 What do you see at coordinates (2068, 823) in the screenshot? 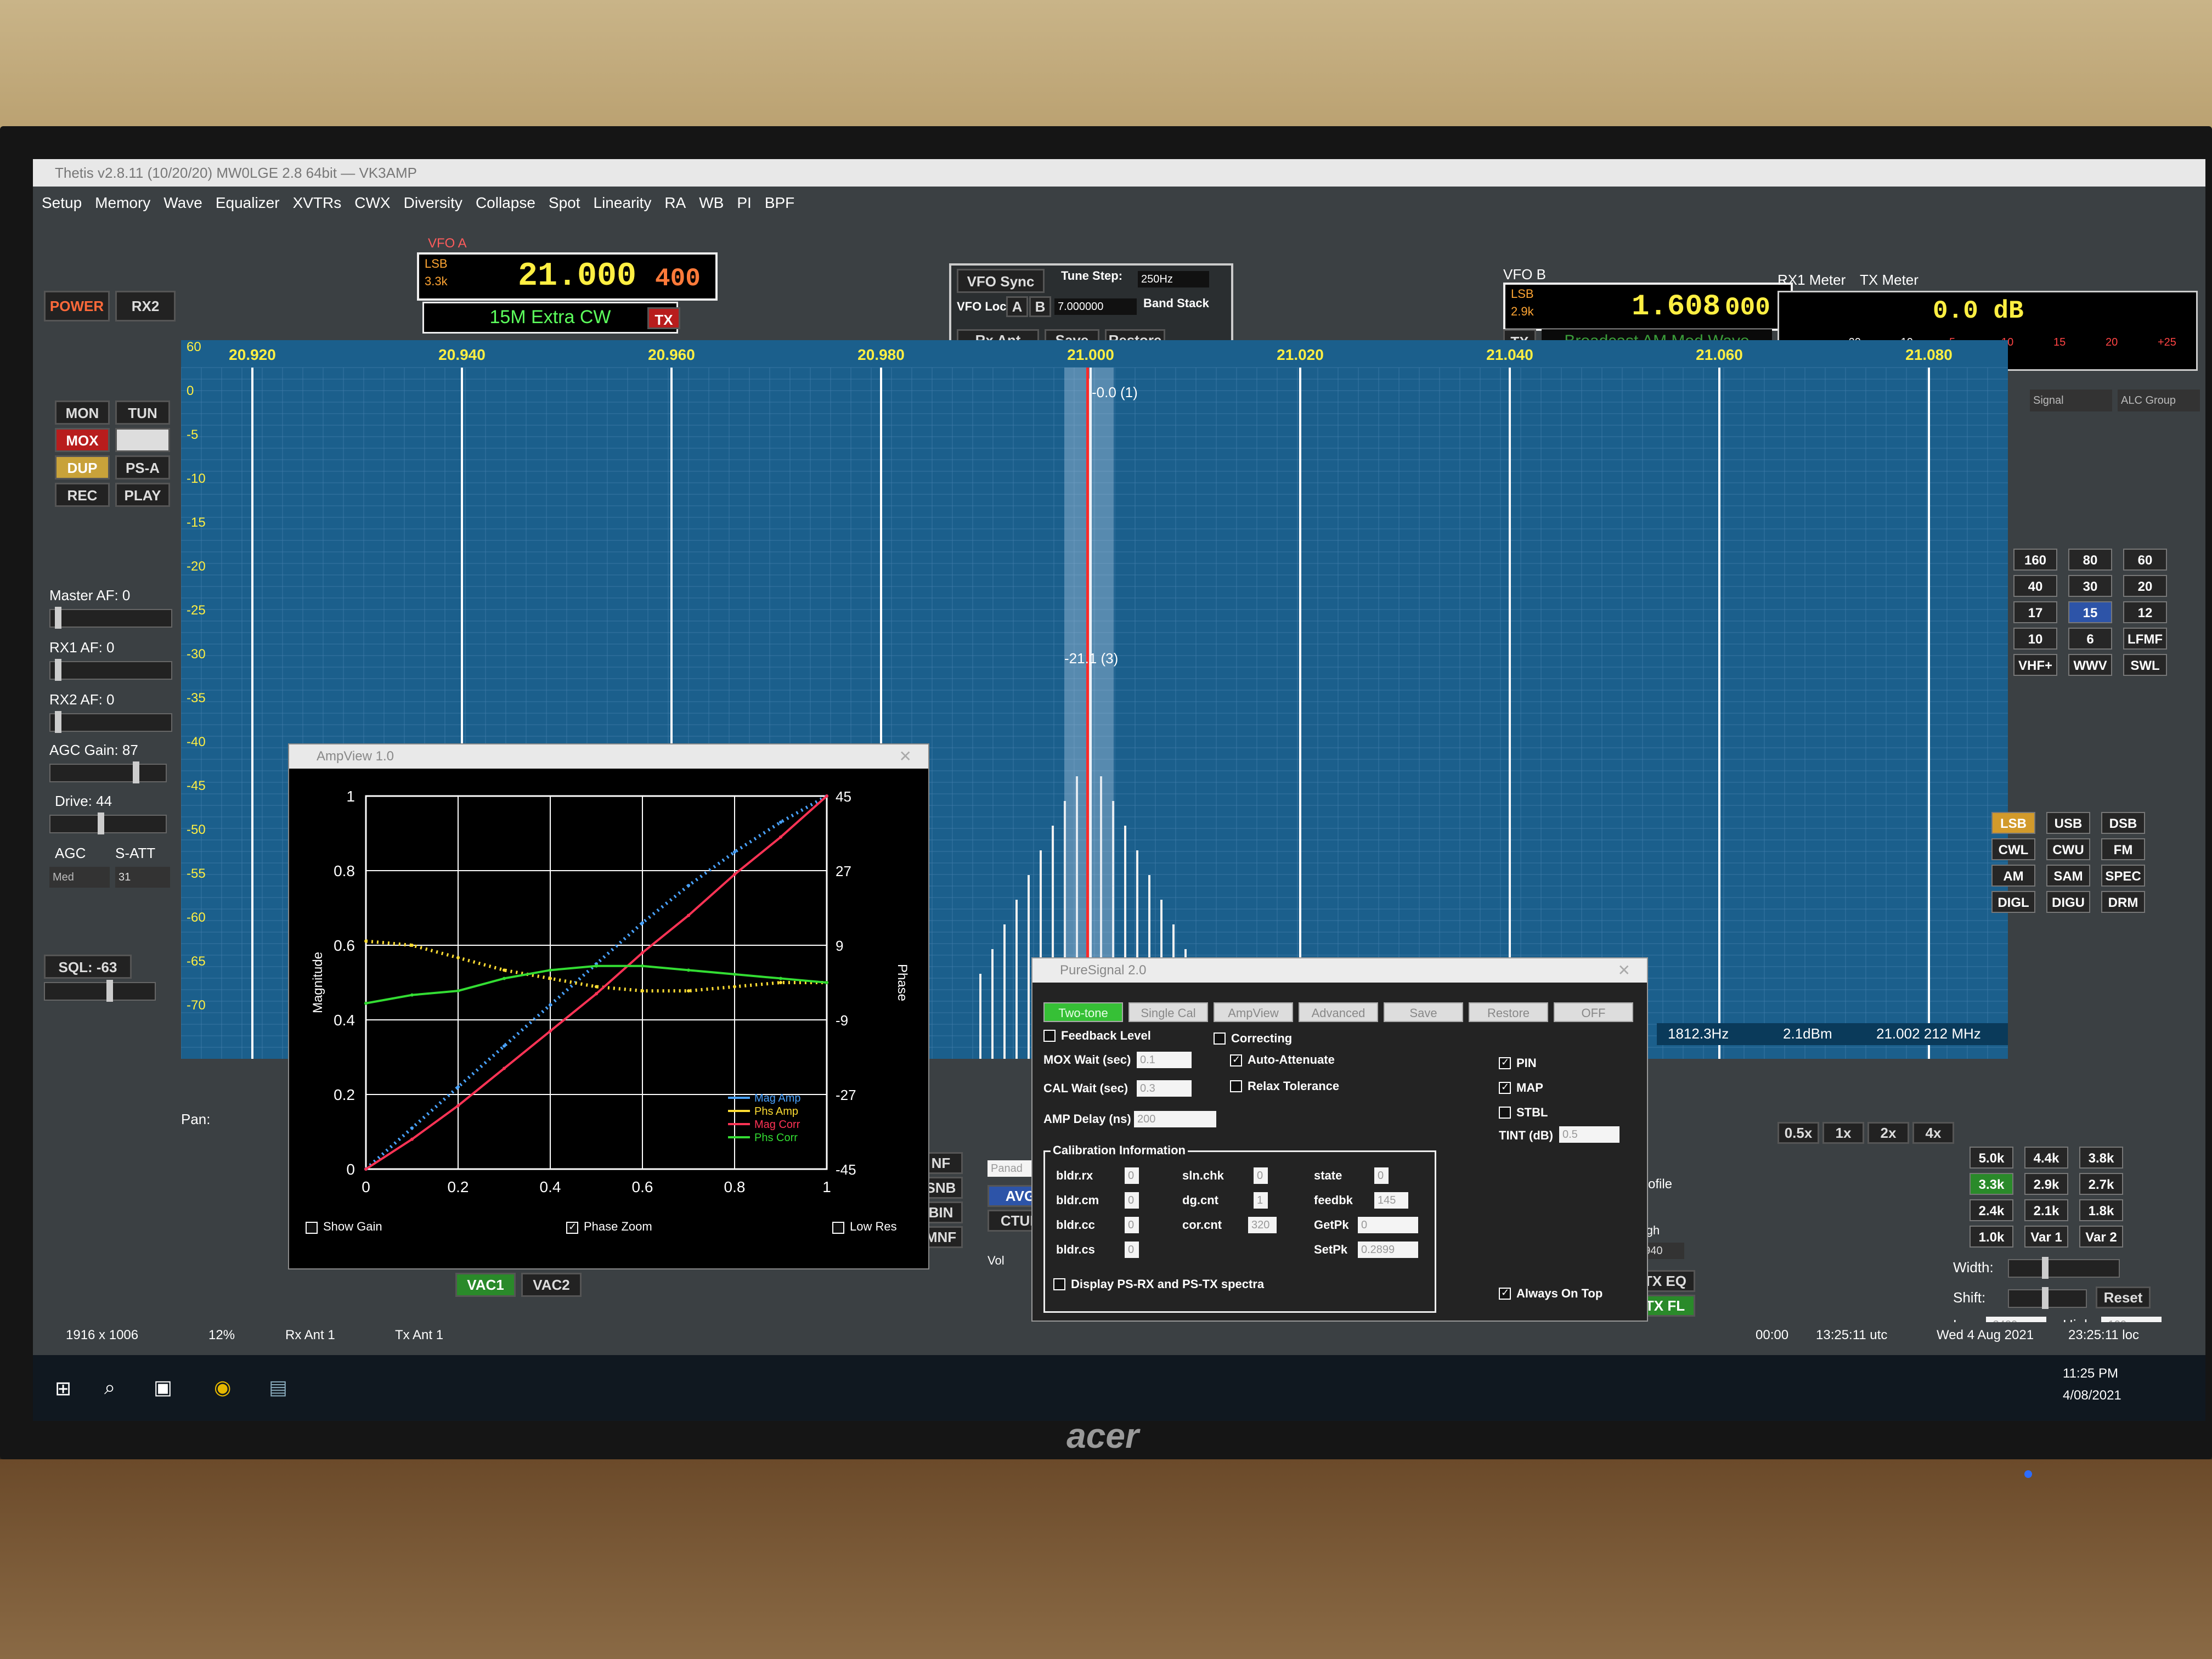
I see `mode-usb-button: USB` at bounding box center [2068, 823].